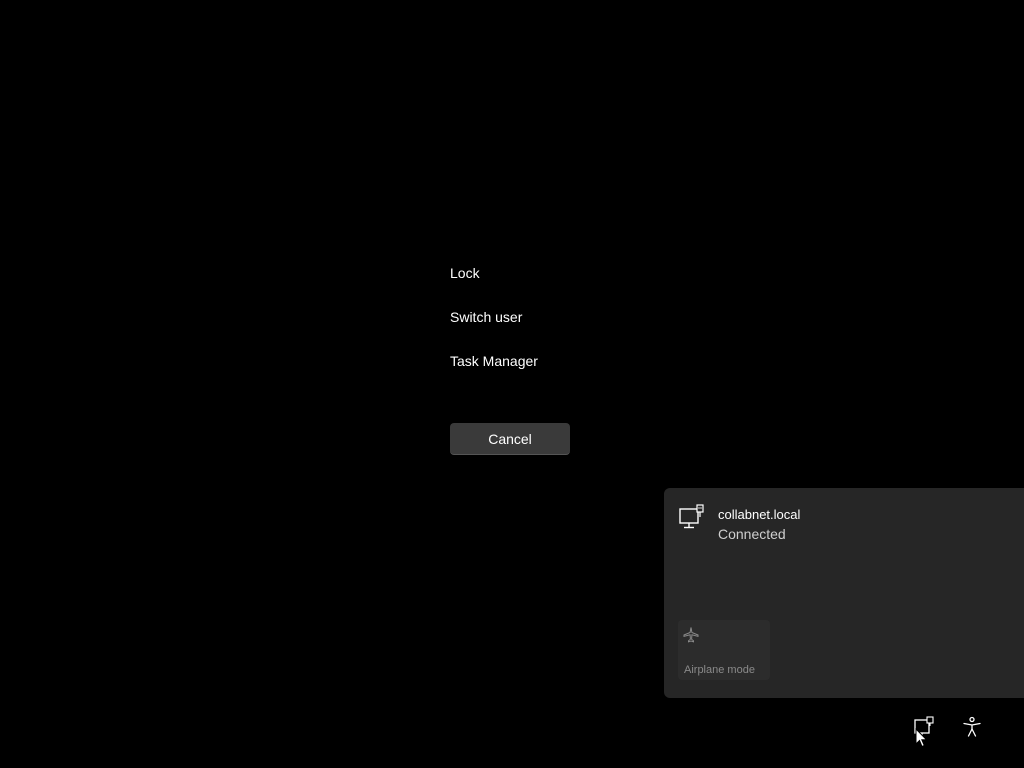 This screenshot has height=768, width=1024. I want to click on accessibility-icon, so click(972, 727).